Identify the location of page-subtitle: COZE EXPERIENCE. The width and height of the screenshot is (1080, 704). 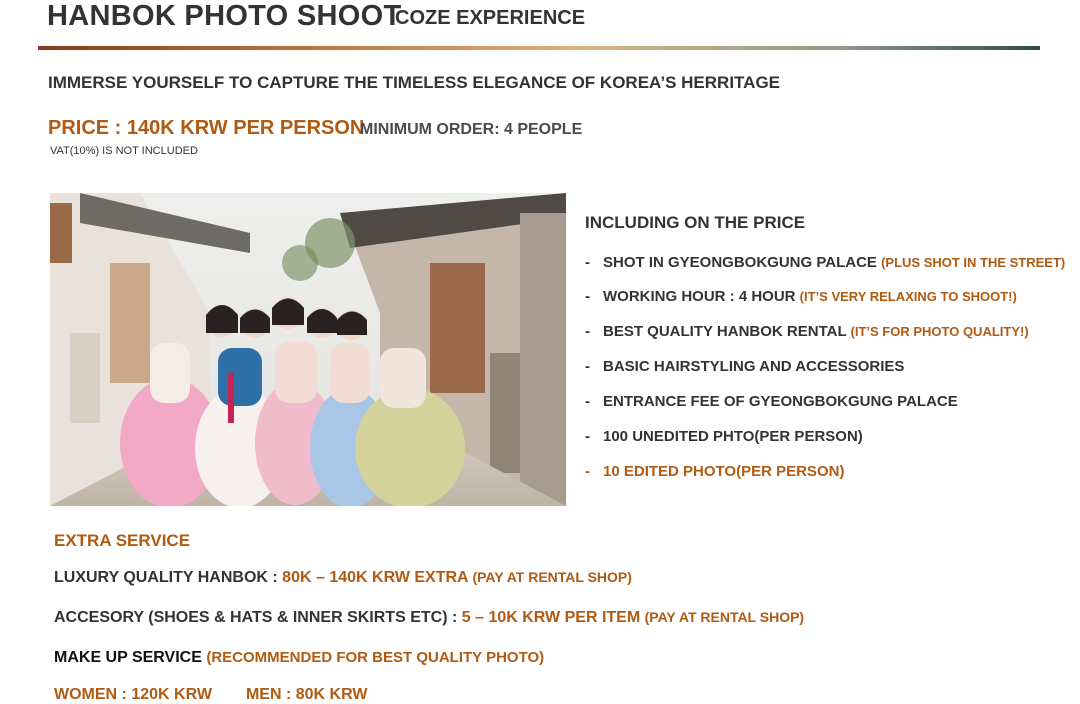
(490, 18).